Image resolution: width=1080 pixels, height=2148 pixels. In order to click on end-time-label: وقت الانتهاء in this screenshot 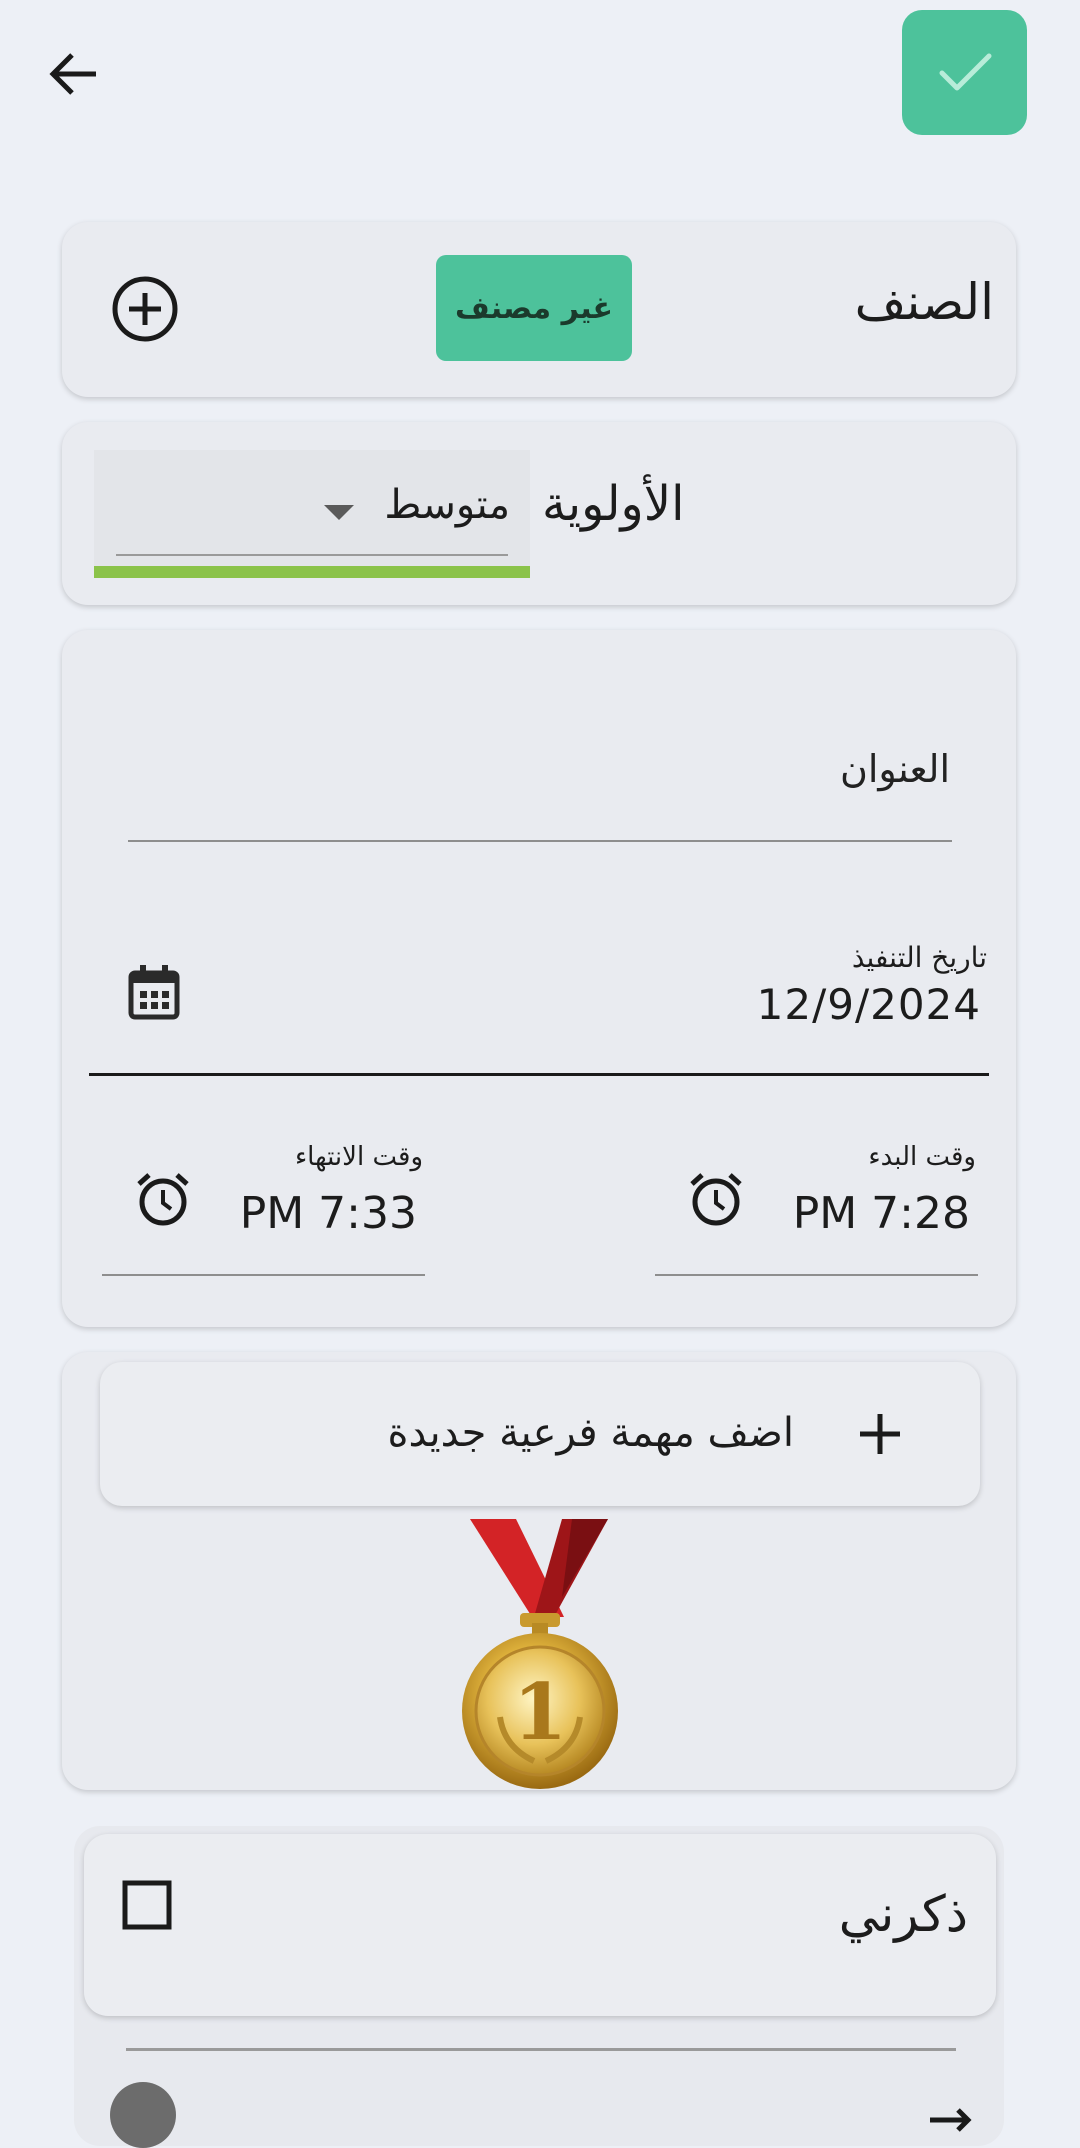, I will do `click(358, 1157)`.